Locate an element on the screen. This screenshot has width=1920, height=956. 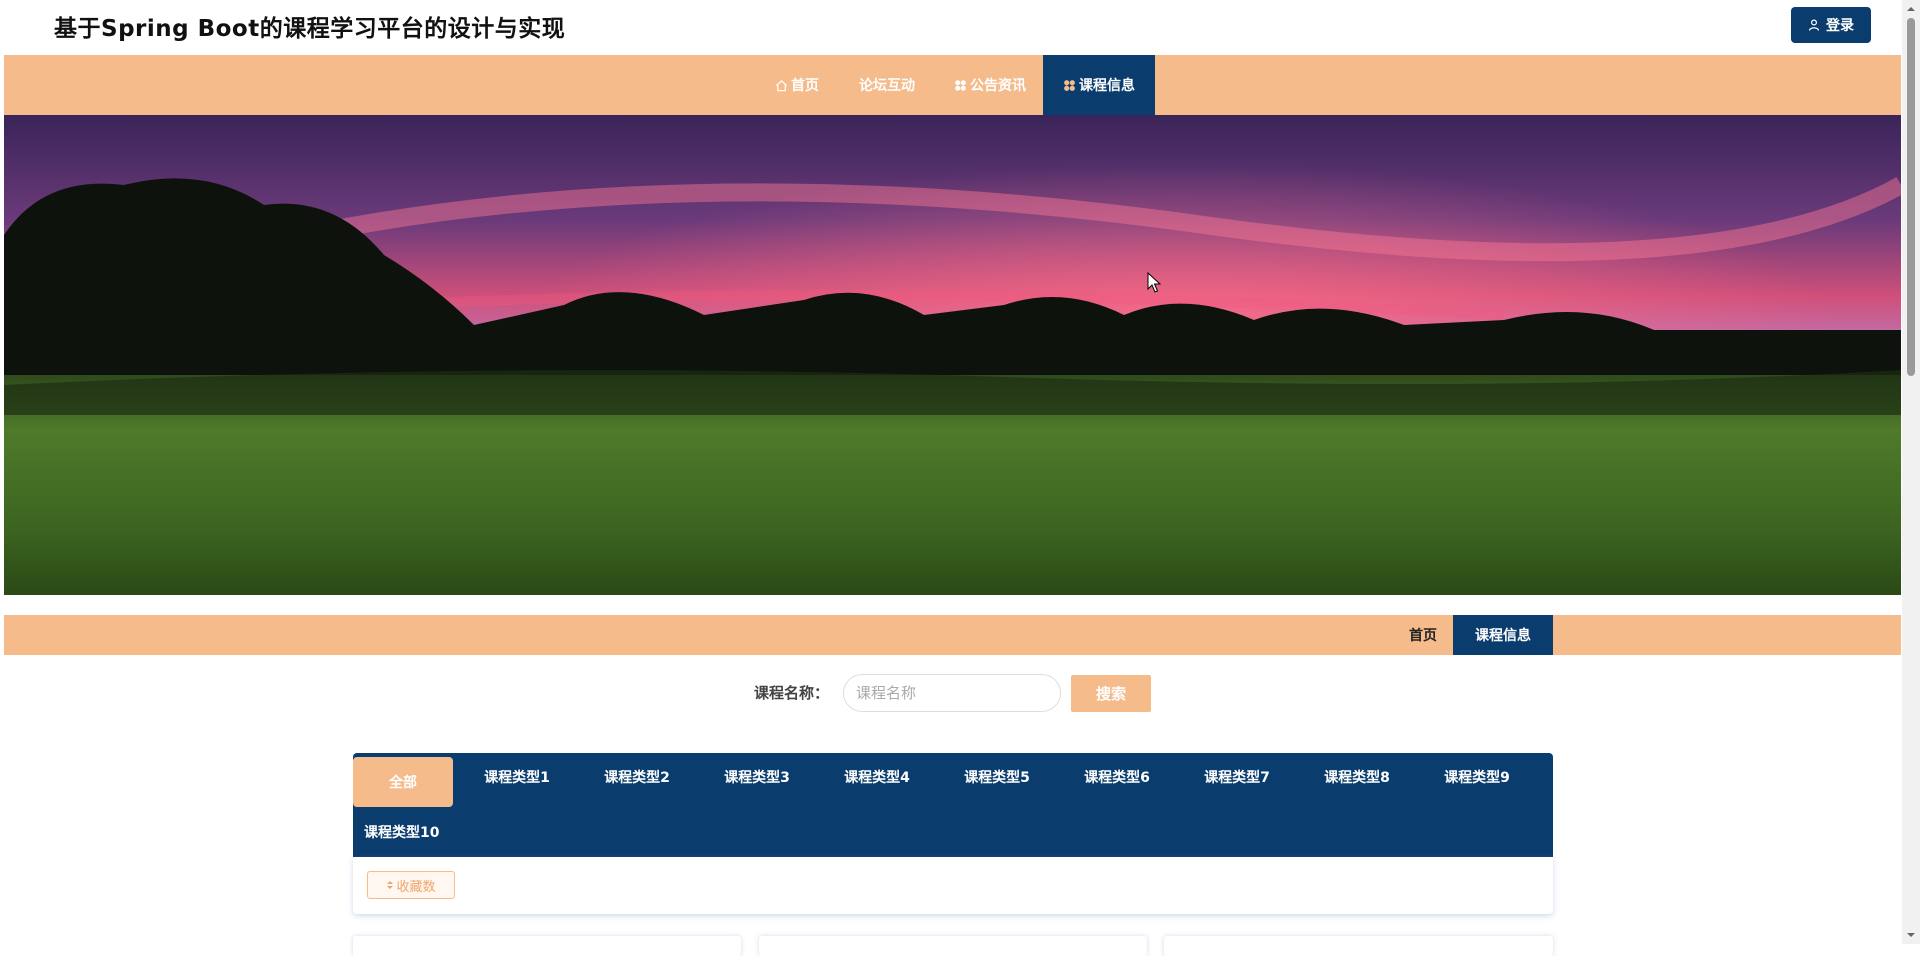
search-label: 课程名称： is located at coordinates (792, 693).